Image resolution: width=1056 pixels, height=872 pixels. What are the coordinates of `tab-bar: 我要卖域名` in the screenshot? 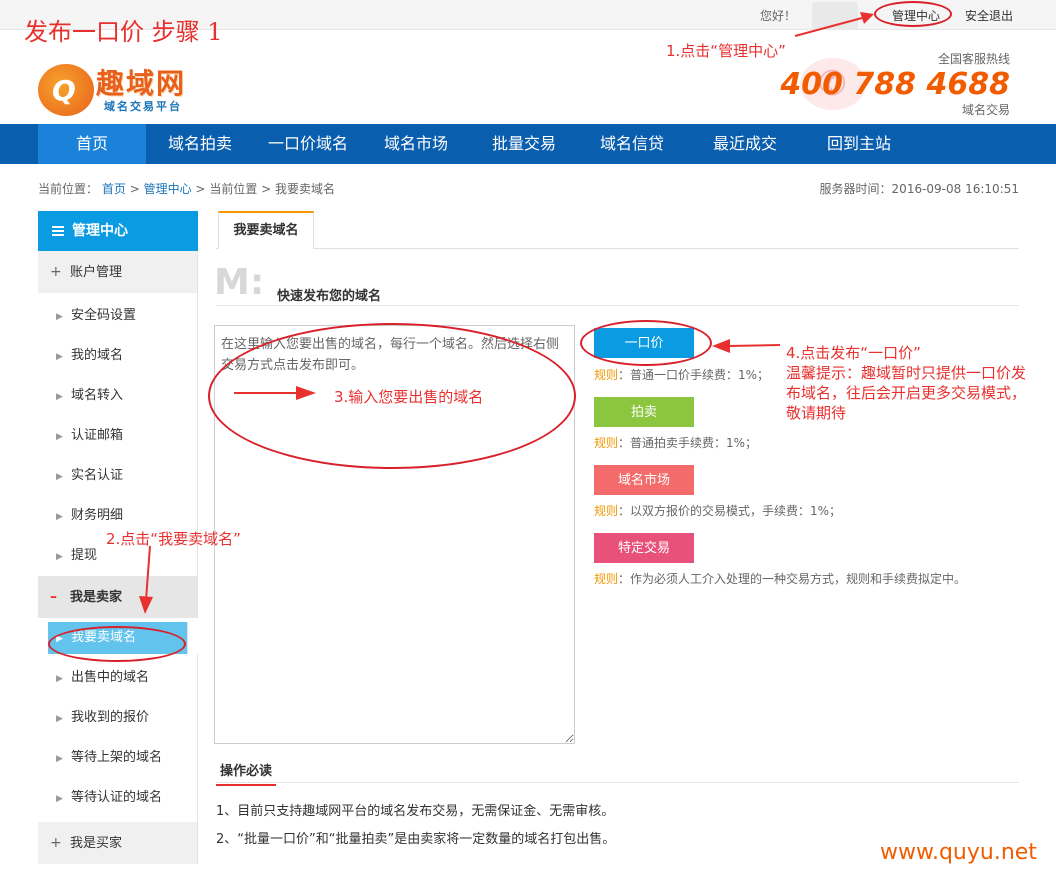 It's located at (617, 230).